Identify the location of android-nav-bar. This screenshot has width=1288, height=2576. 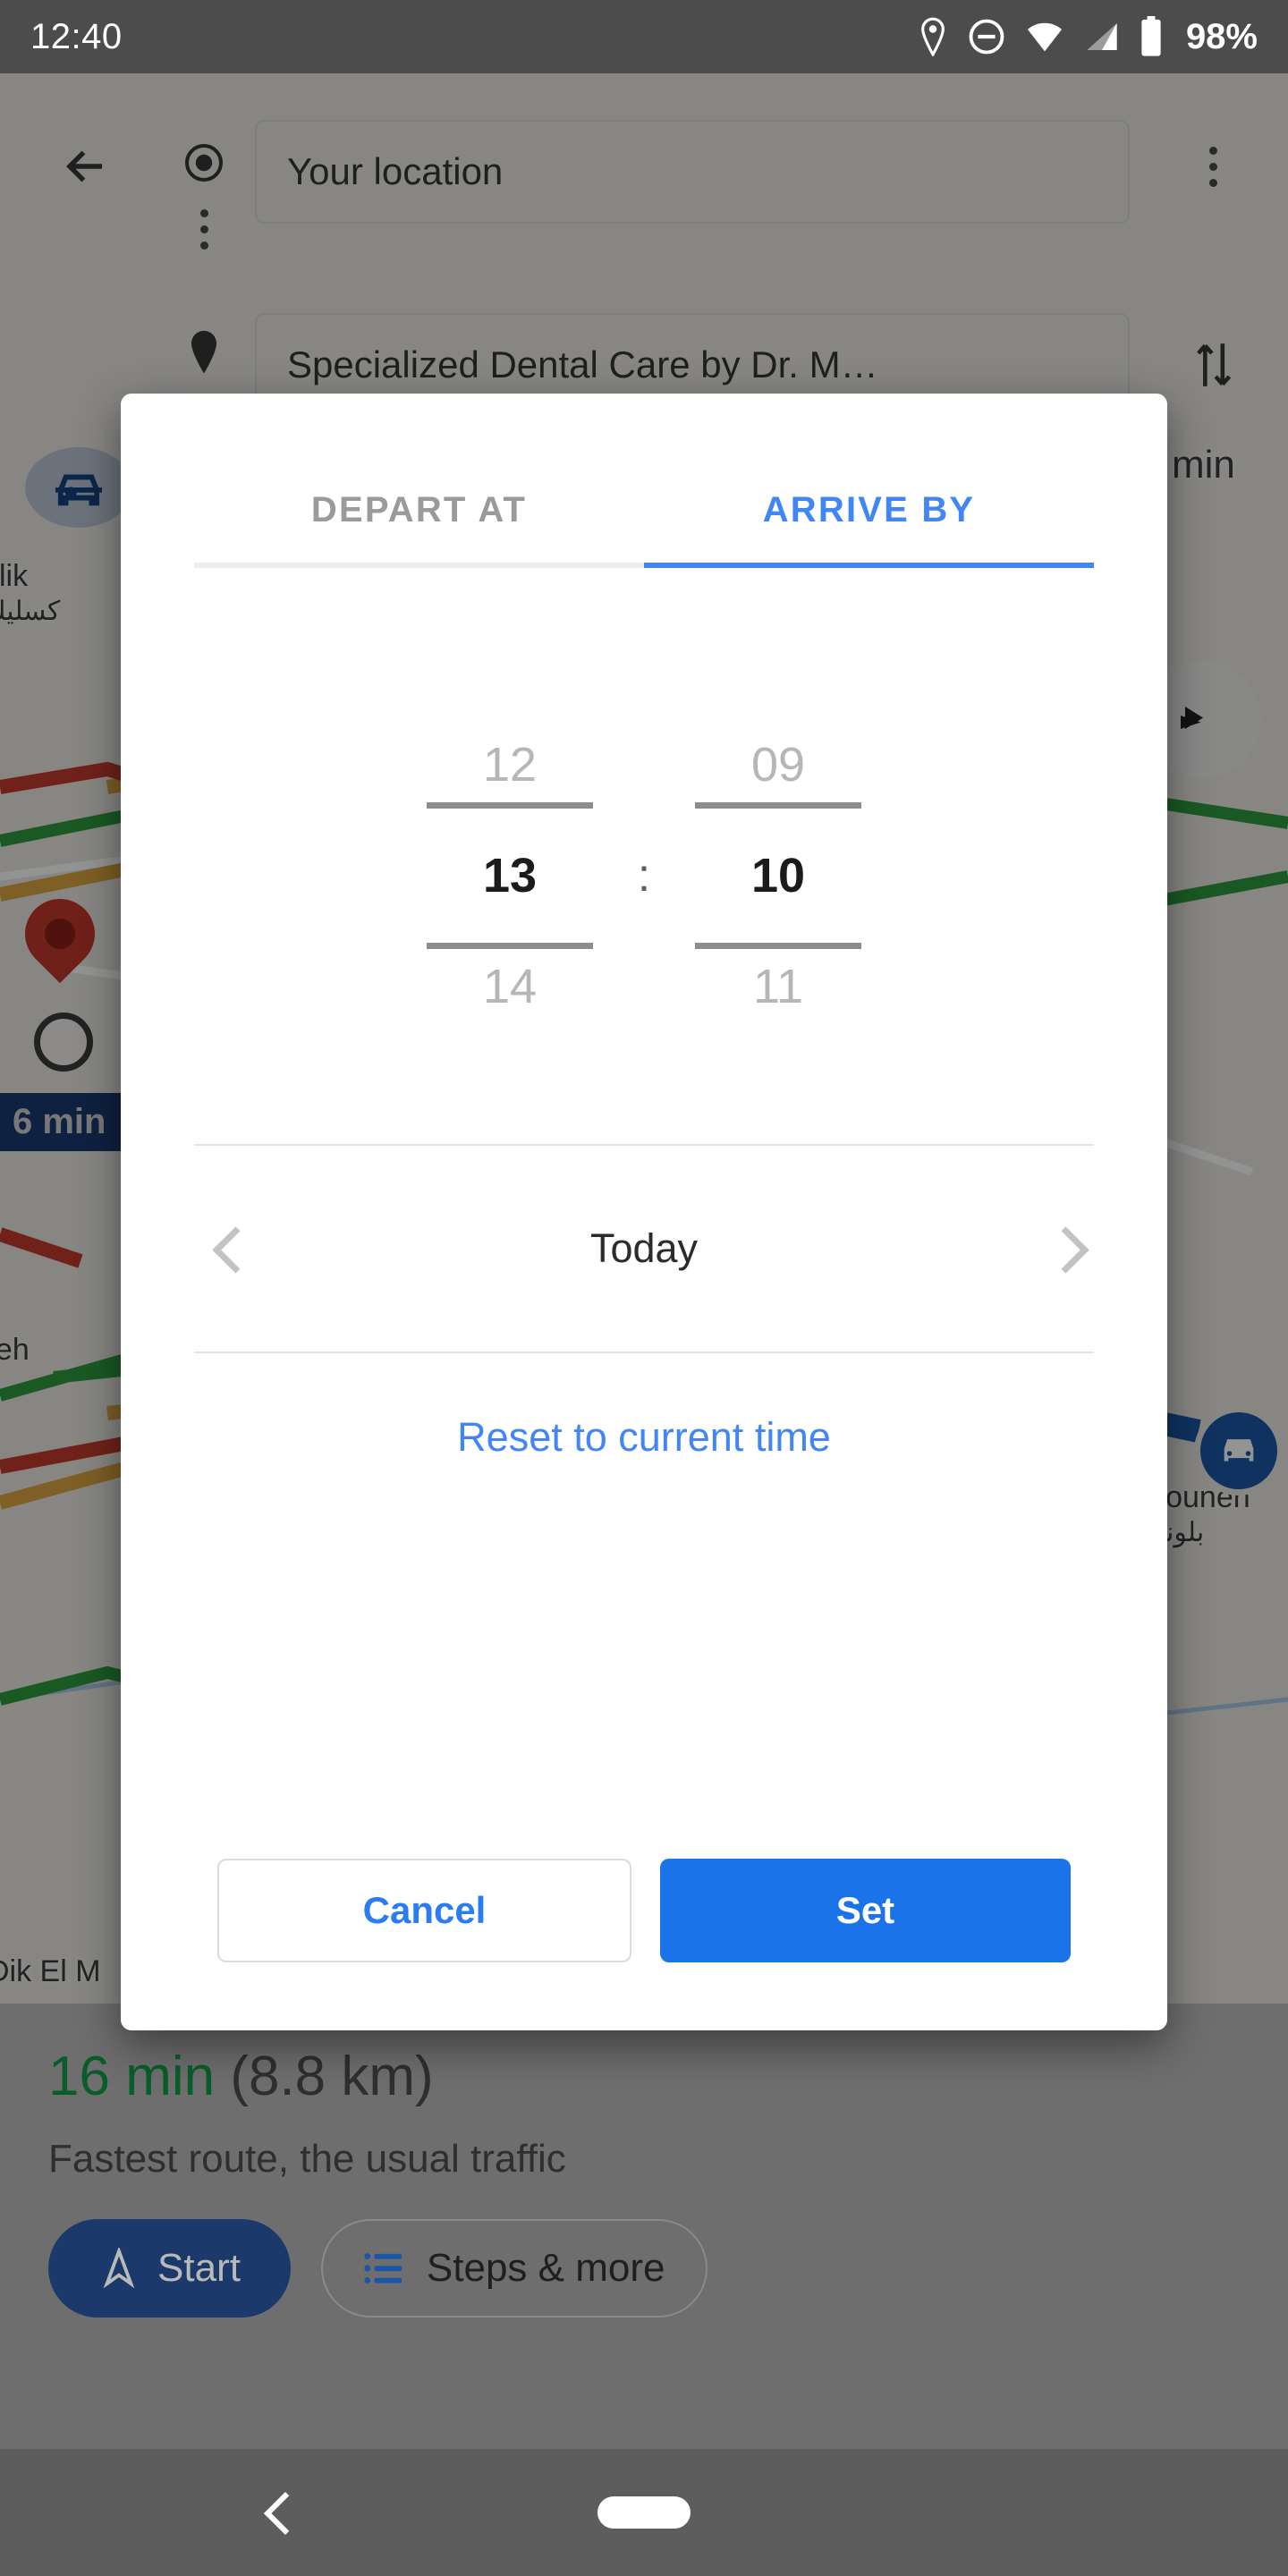
(644, 2512).